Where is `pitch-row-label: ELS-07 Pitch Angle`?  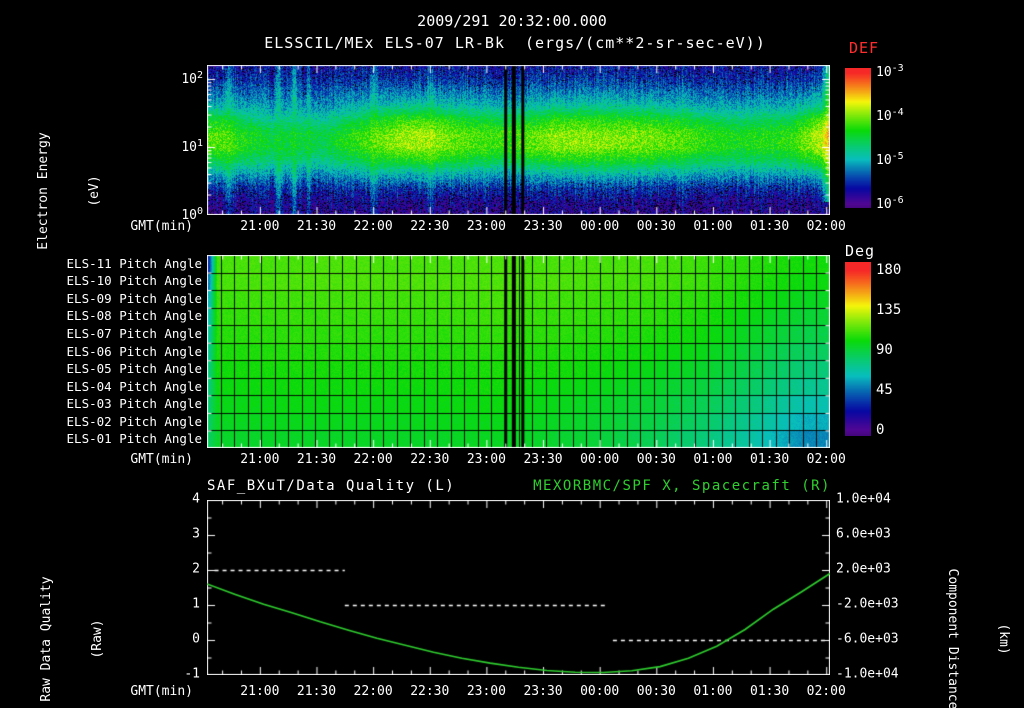 pitch-row-label: ELS-07 Pitch Angle is located at coordinates (134, 333).